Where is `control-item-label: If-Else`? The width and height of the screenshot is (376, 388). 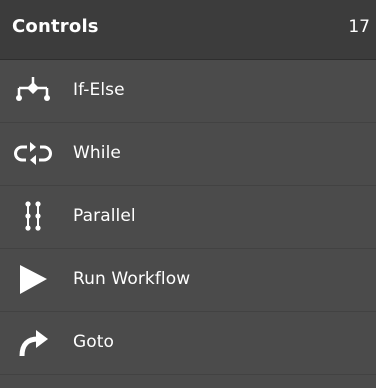
control-item-label: If-Else is located at coordinates (99, 90).